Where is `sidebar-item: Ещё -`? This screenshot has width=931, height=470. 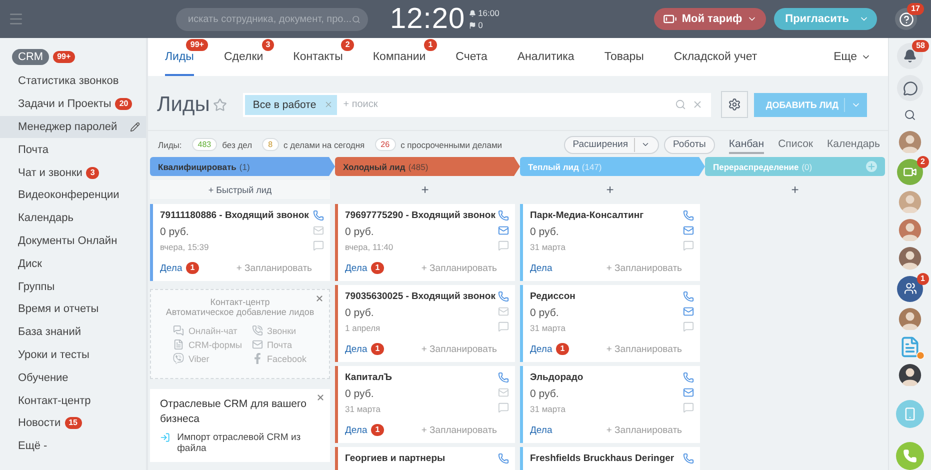 sidebar-item: Ещё - is located at coordinates (73, 446).